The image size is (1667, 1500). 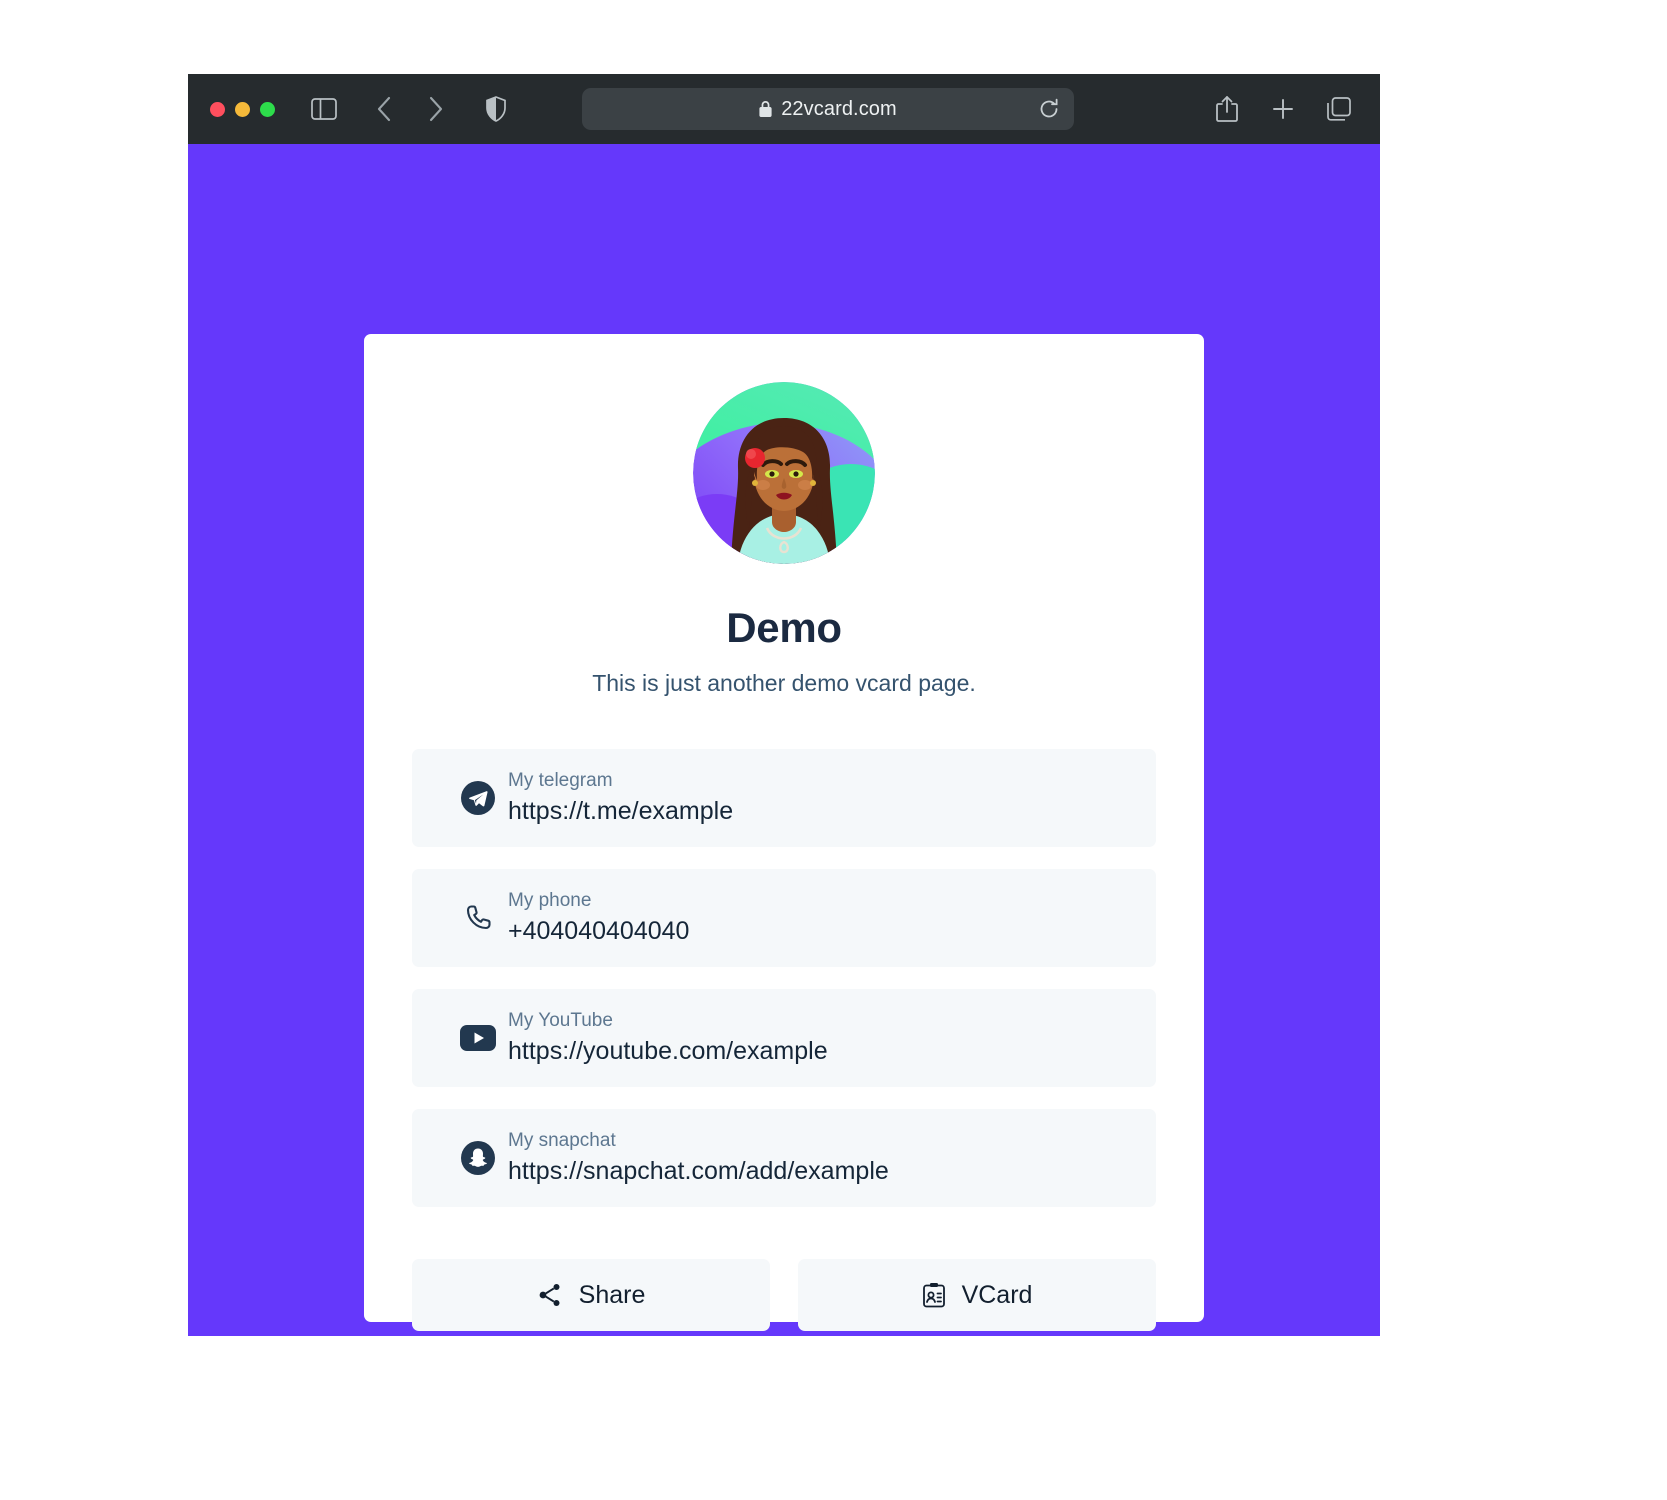 I want to click on new-tab-icon, so click(x=1283, y=109).